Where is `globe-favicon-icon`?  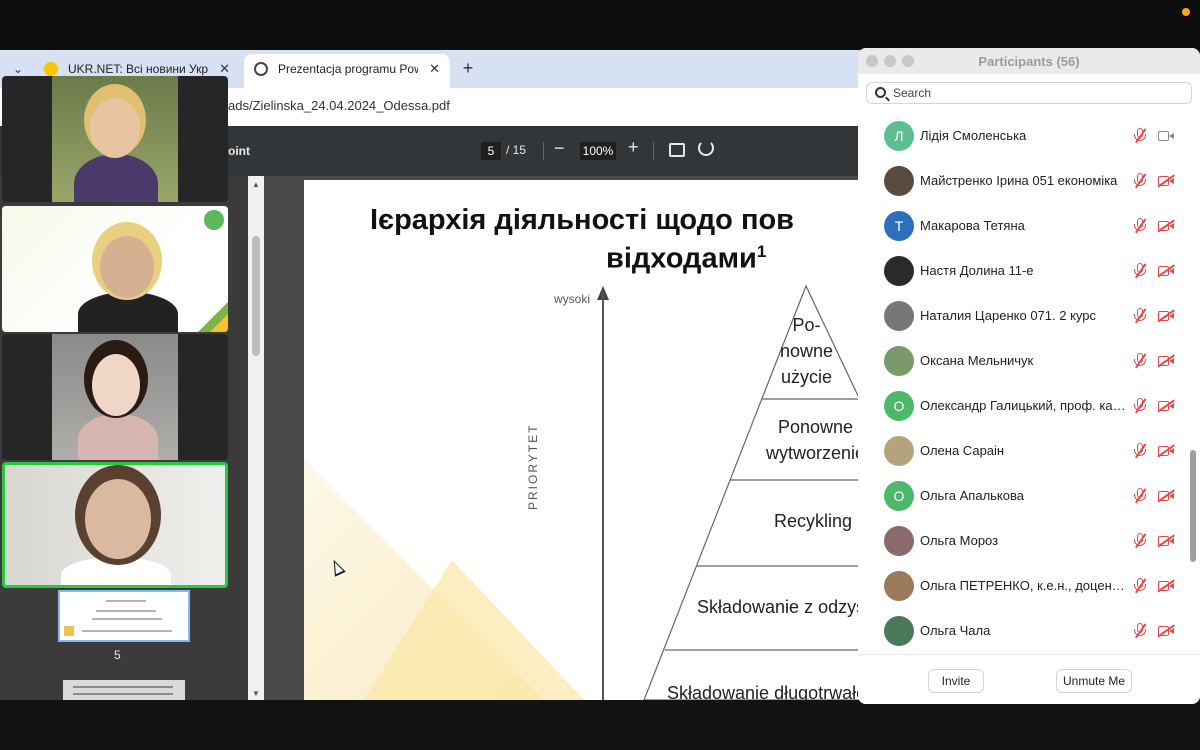 globe-favicon-icon is located at coordinates (261, 69).